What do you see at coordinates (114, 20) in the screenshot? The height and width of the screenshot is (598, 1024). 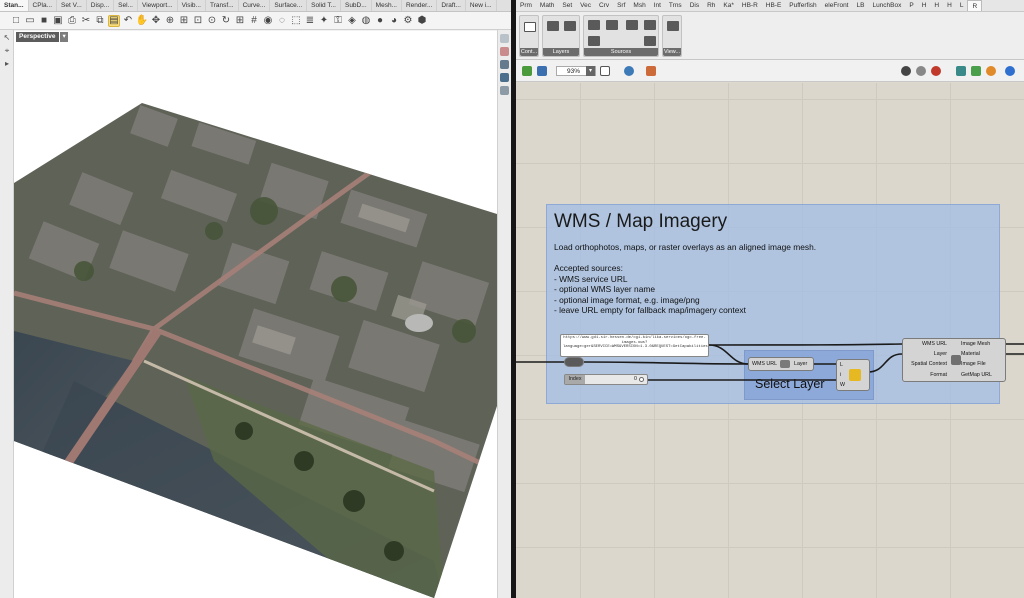 I see `paste-icon: ▤` at bounding box center [114, 20].